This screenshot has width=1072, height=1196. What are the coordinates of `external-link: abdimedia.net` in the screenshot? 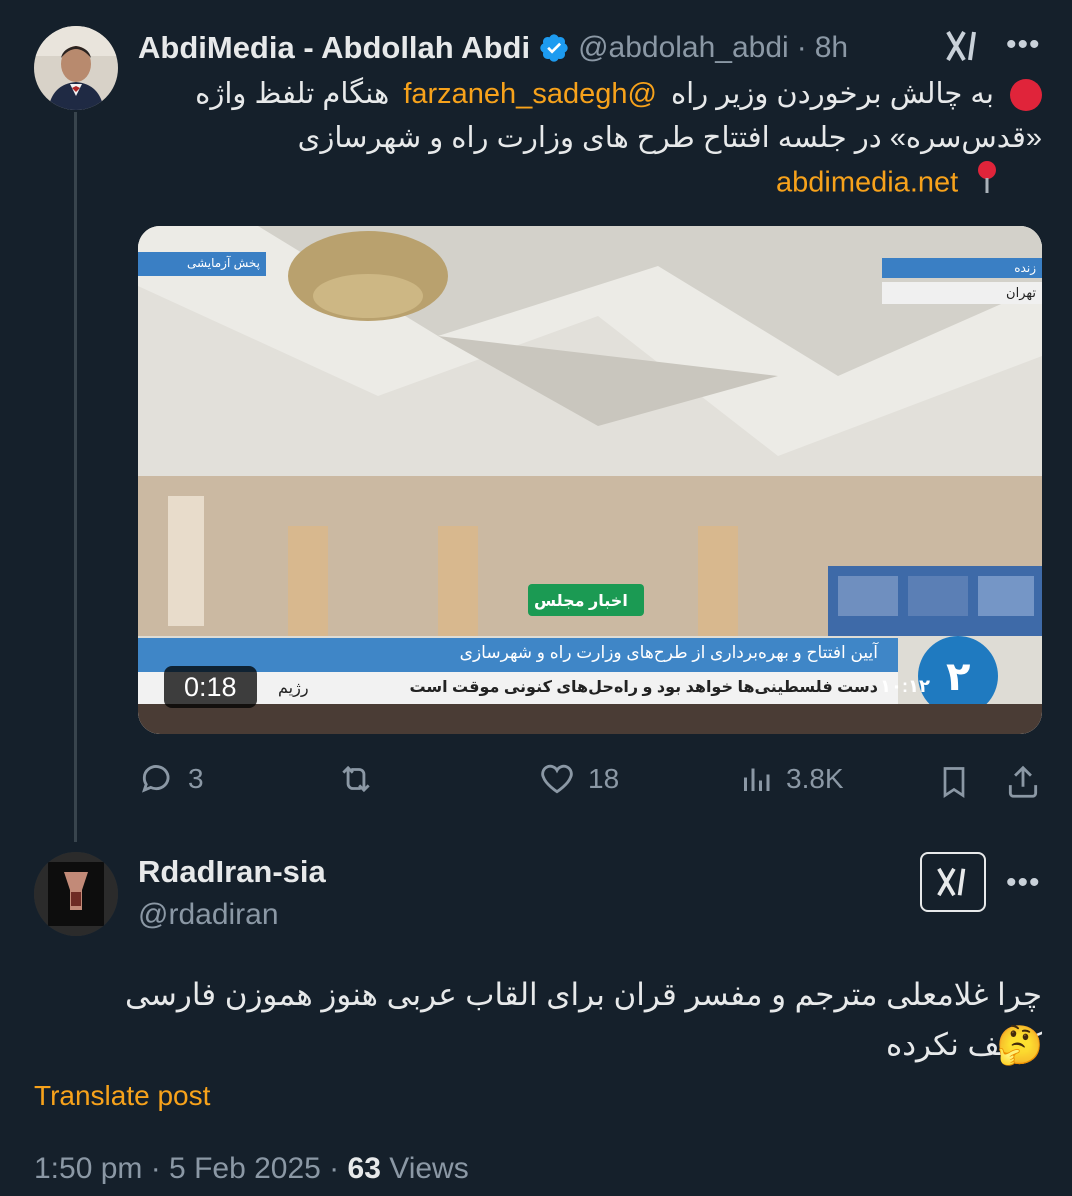 It's located at (867, 183).